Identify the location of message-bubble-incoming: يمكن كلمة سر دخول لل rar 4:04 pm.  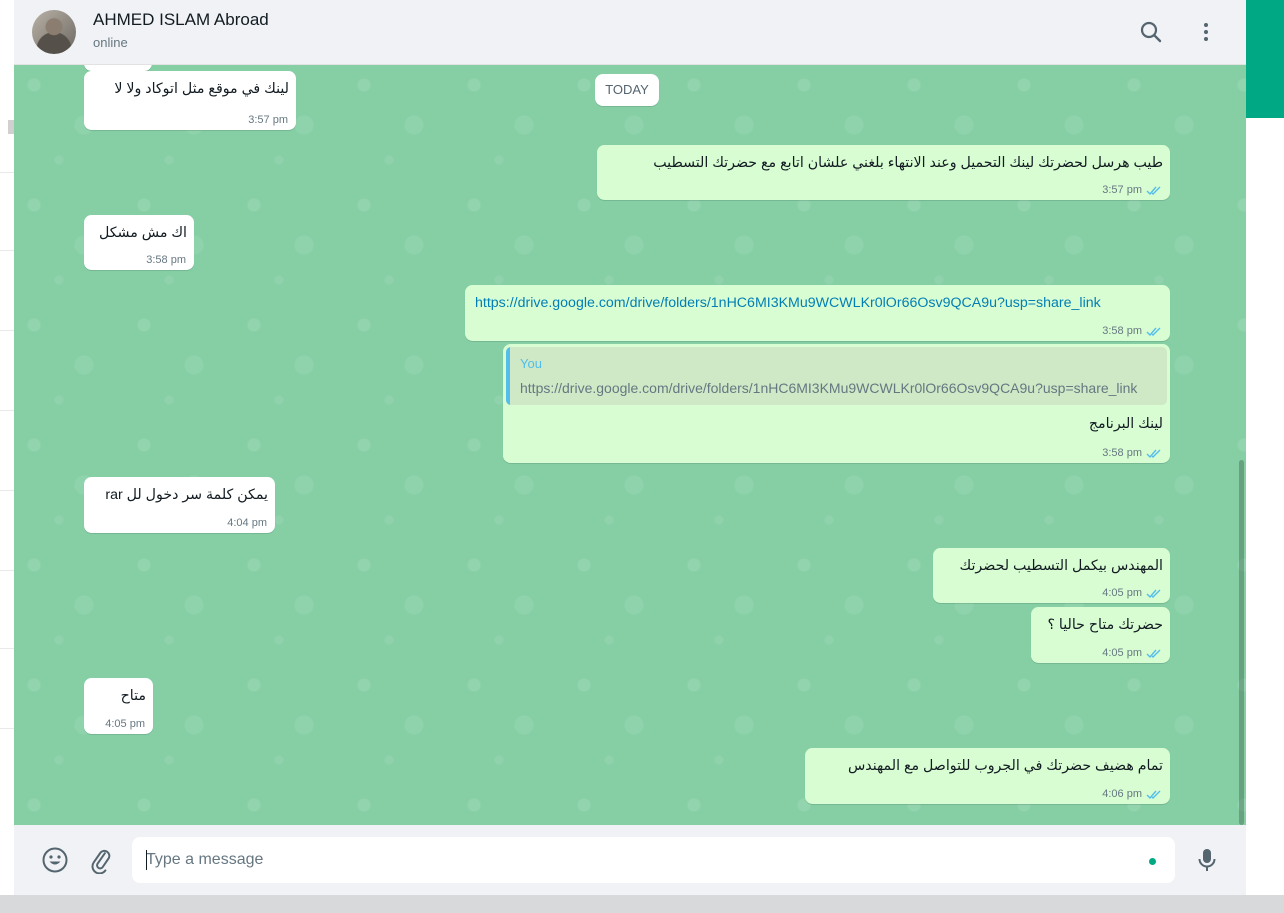
(179, 505).